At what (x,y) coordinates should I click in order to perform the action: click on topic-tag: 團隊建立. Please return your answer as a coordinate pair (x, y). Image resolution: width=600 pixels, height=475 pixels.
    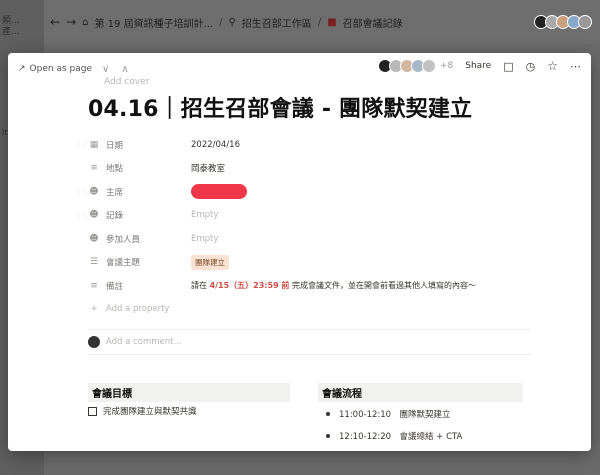
    Looking at the image, I should click on (210, 262).